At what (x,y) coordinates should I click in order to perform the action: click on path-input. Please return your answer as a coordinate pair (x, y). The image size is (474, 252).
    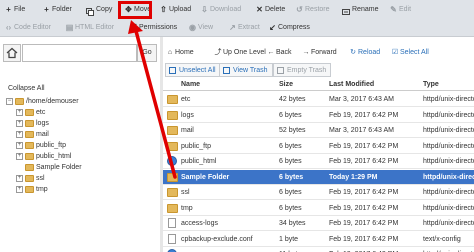
    Looking at the image, I should click on (79, 53).